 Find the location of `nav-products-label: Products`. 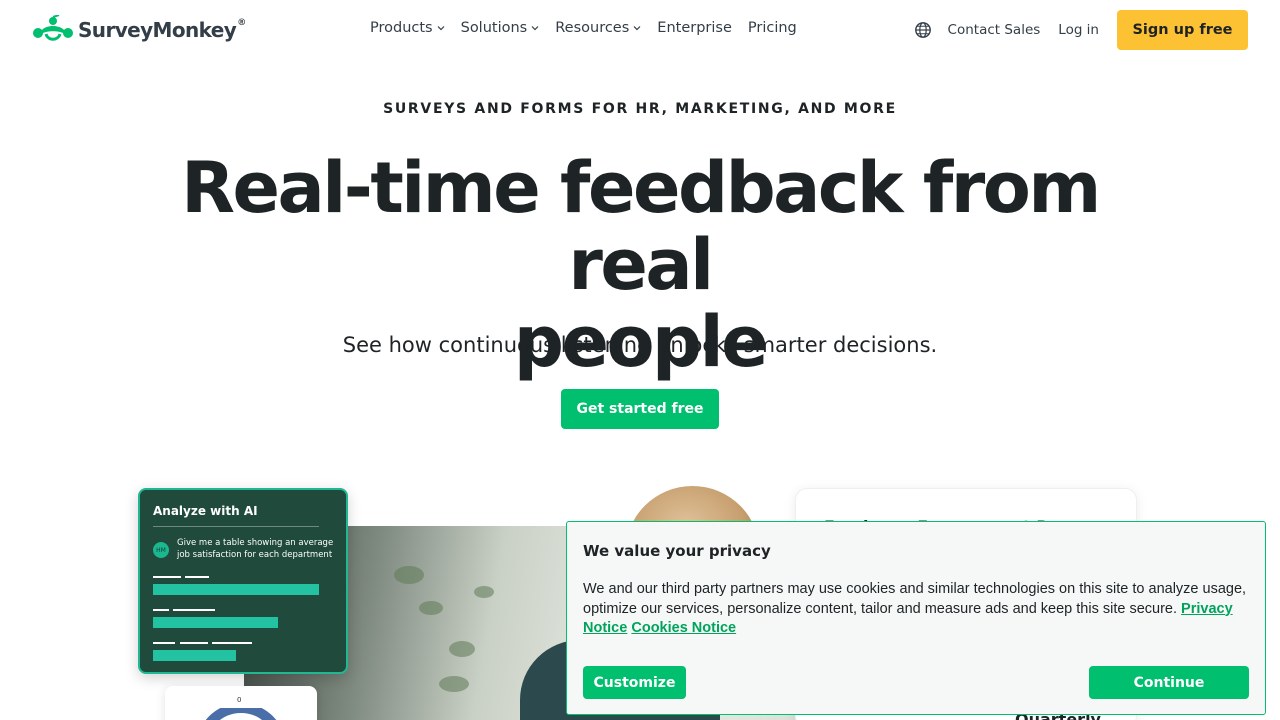

nav-products-label: Products is located at coordinates (401, 28).